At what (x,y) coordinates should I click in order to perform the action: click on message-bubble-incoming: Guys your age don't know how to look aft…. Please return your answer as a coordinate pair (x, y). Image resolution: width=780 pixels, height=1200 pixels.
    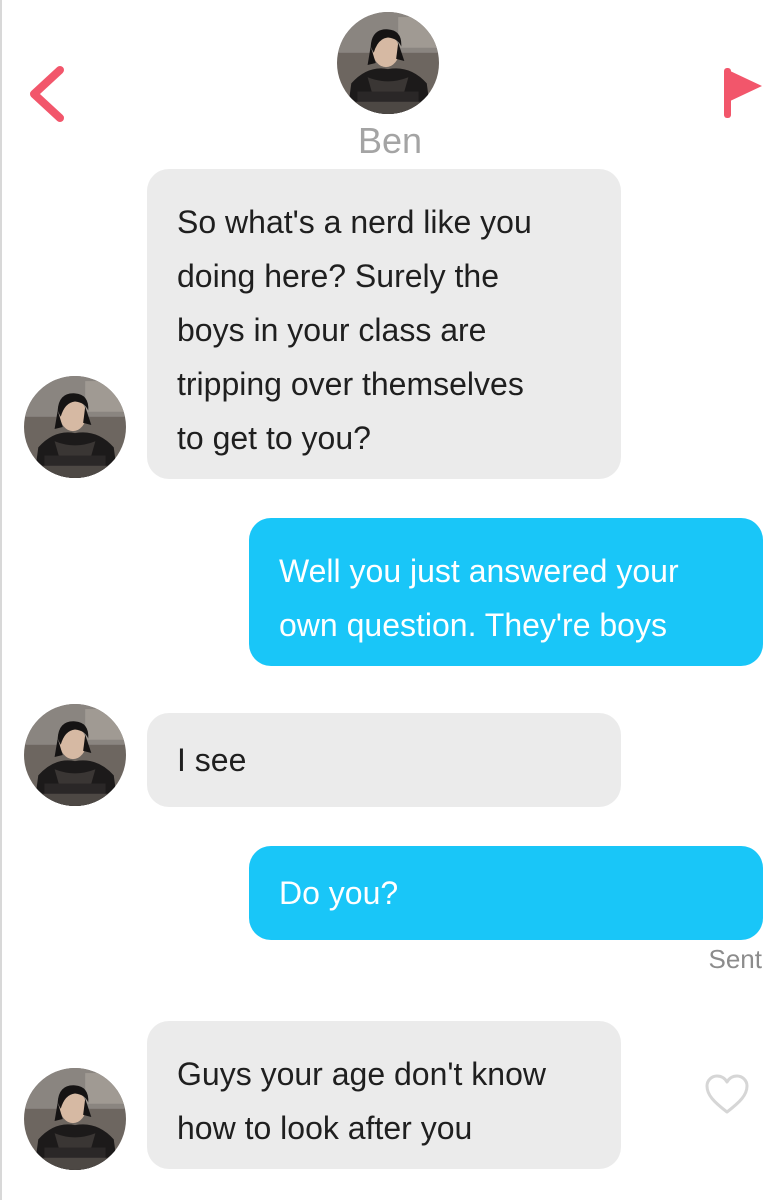
    Looking at the image, I should click on (384, 1095).